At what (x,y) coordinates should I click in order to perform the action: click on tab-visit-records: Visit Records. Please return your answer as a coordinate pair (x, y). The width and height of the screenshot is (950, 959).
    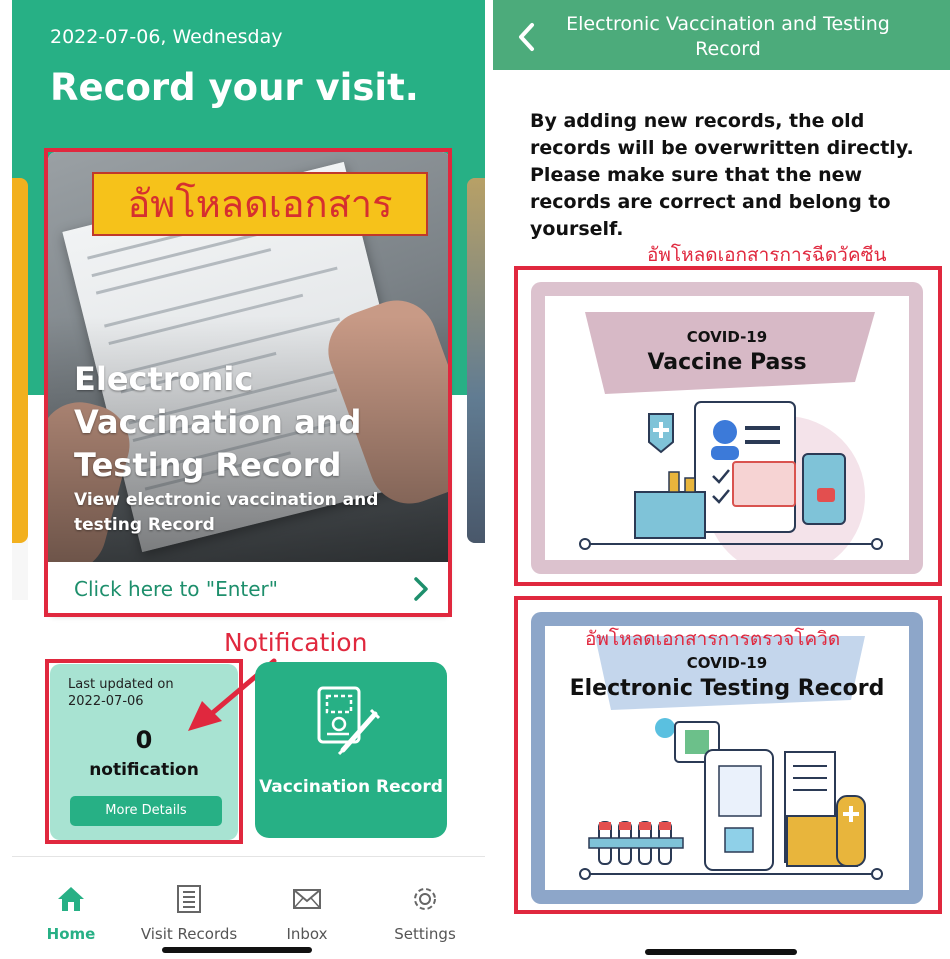
    Looking at the image, I should click on (189, 915).